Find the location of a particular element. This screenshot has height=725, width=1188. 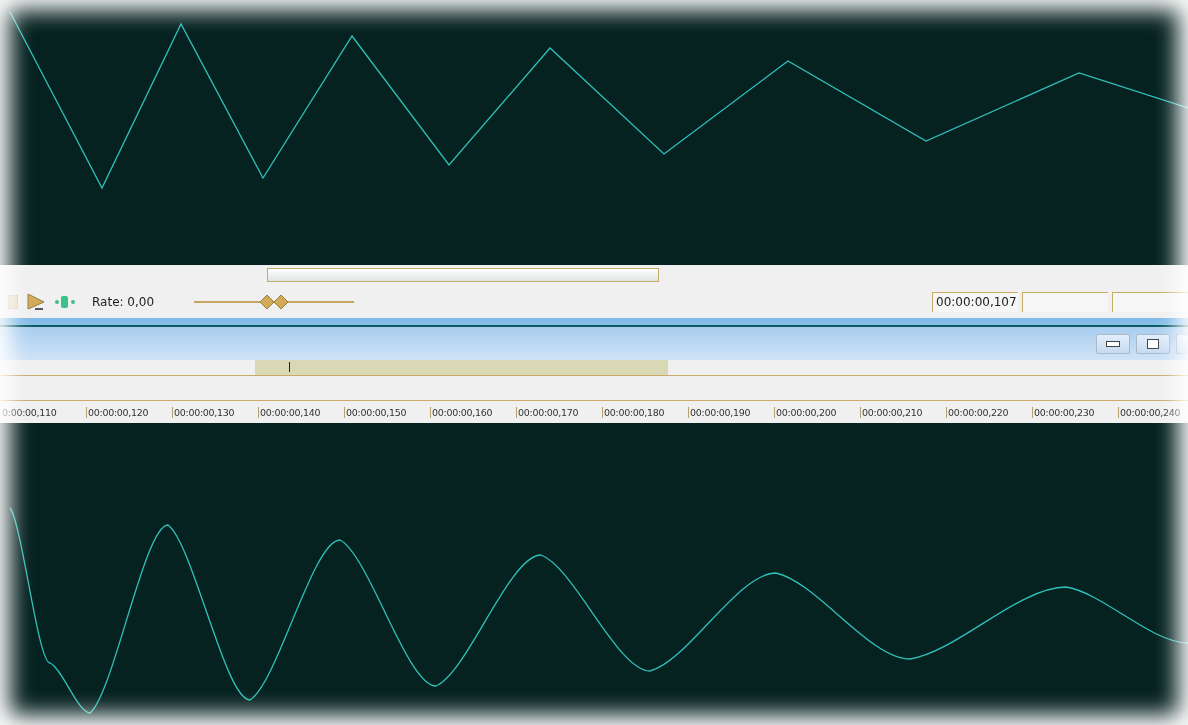

minimize-icon is located at coordinates (1113, 343).